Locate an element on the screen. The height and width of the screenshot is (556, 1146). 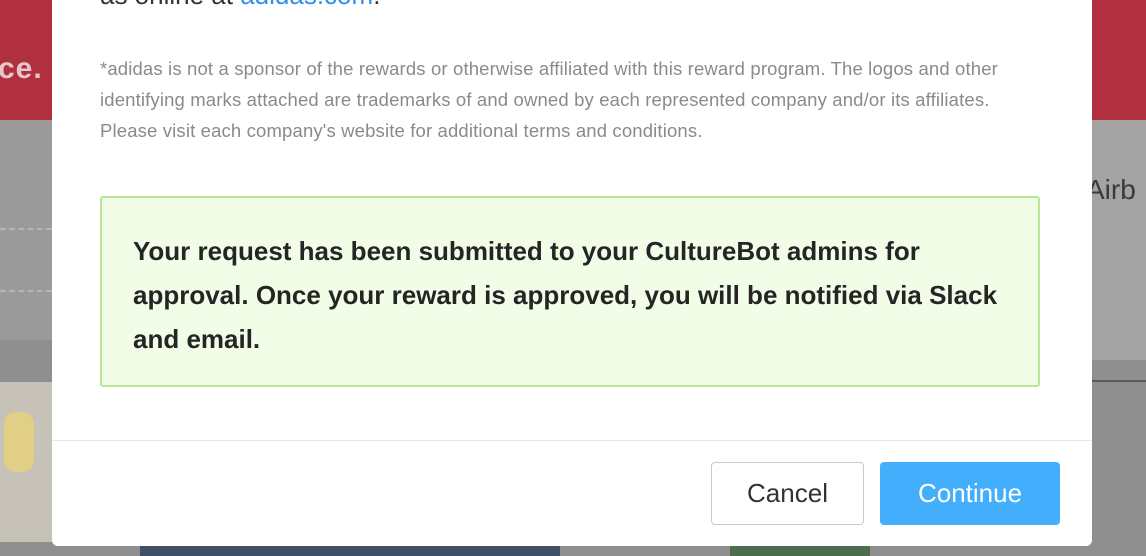
redeem-instructions: as online at adidas.com. is located at coordinates (240, 5).